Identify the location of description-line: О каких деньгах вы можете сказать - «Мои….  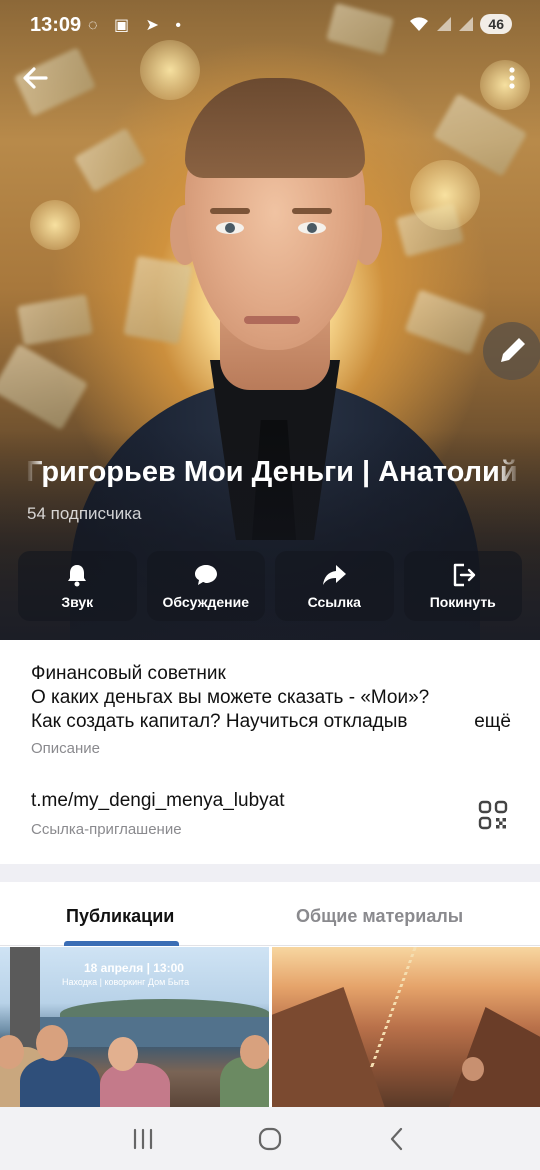
(230, 697).